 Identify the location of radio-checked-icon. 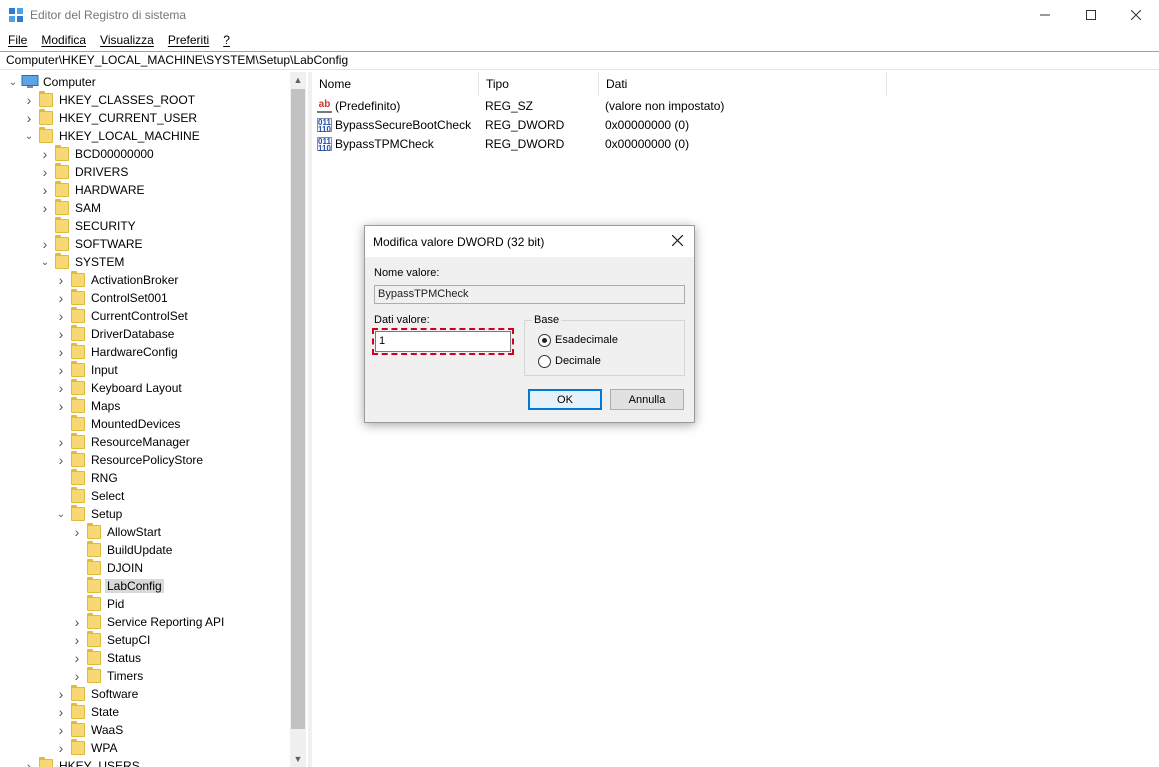
(544, 340).